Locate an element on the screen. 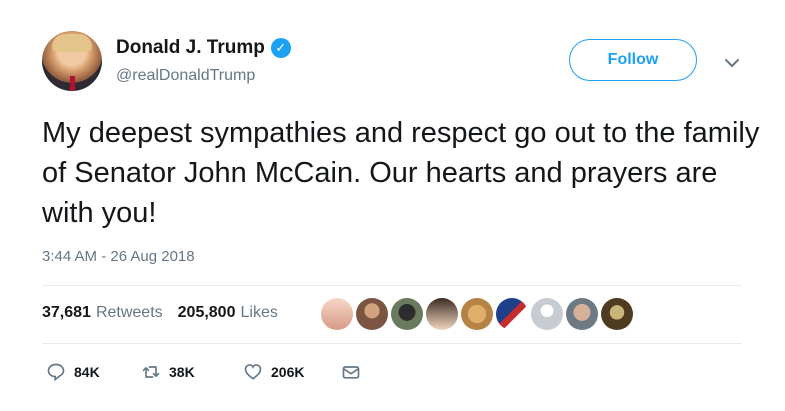 The width and height of the screenshot is (785, 411). like-button: 206K is located at coordinates (292, 372).